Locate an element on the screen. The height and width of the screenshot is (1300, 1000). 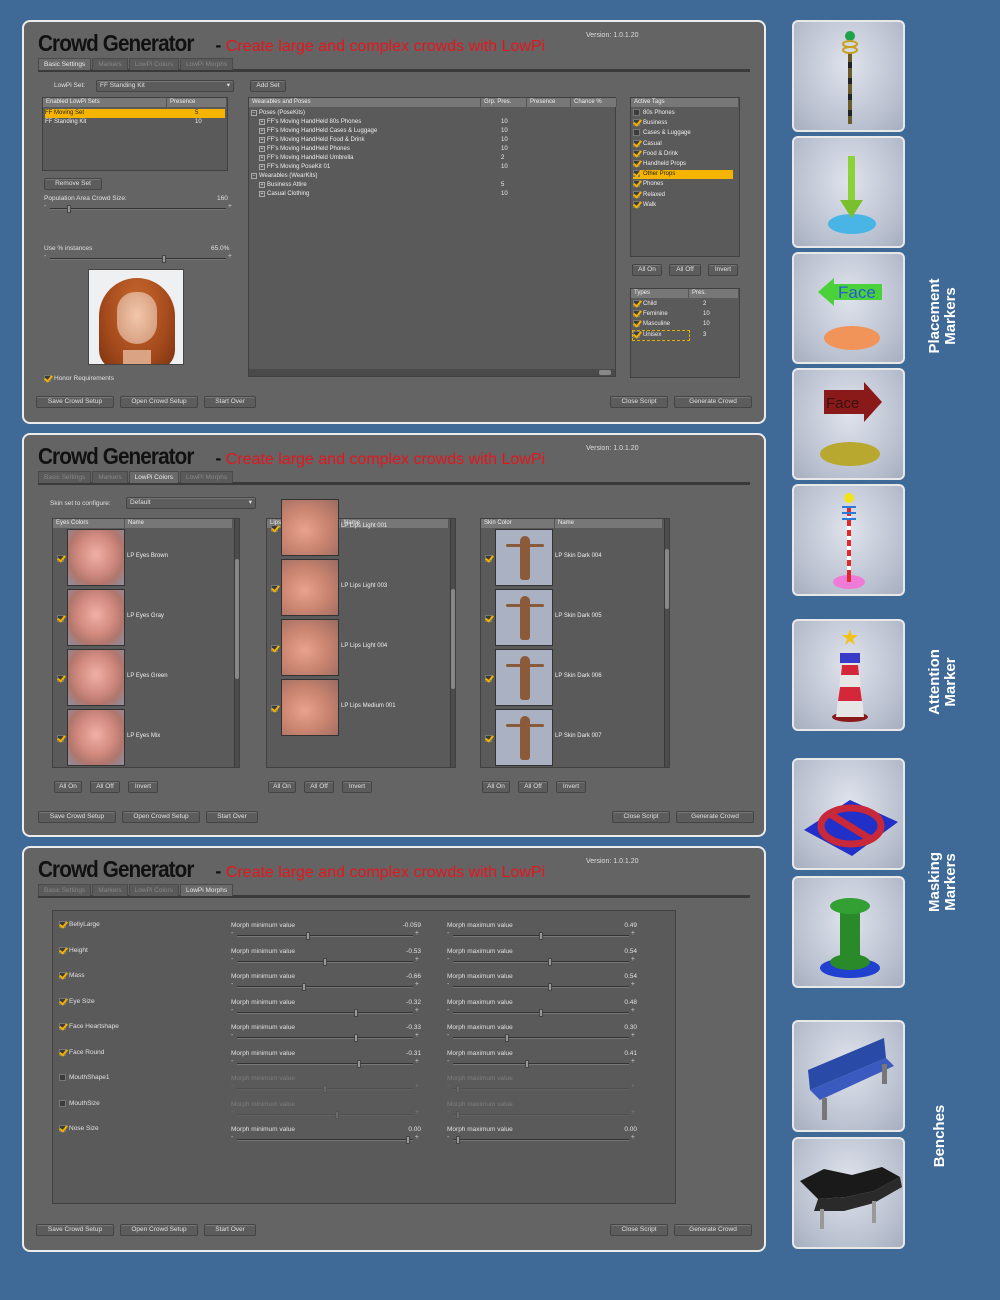
start-over-button: Start Over is located at coordinates (230, 1230).